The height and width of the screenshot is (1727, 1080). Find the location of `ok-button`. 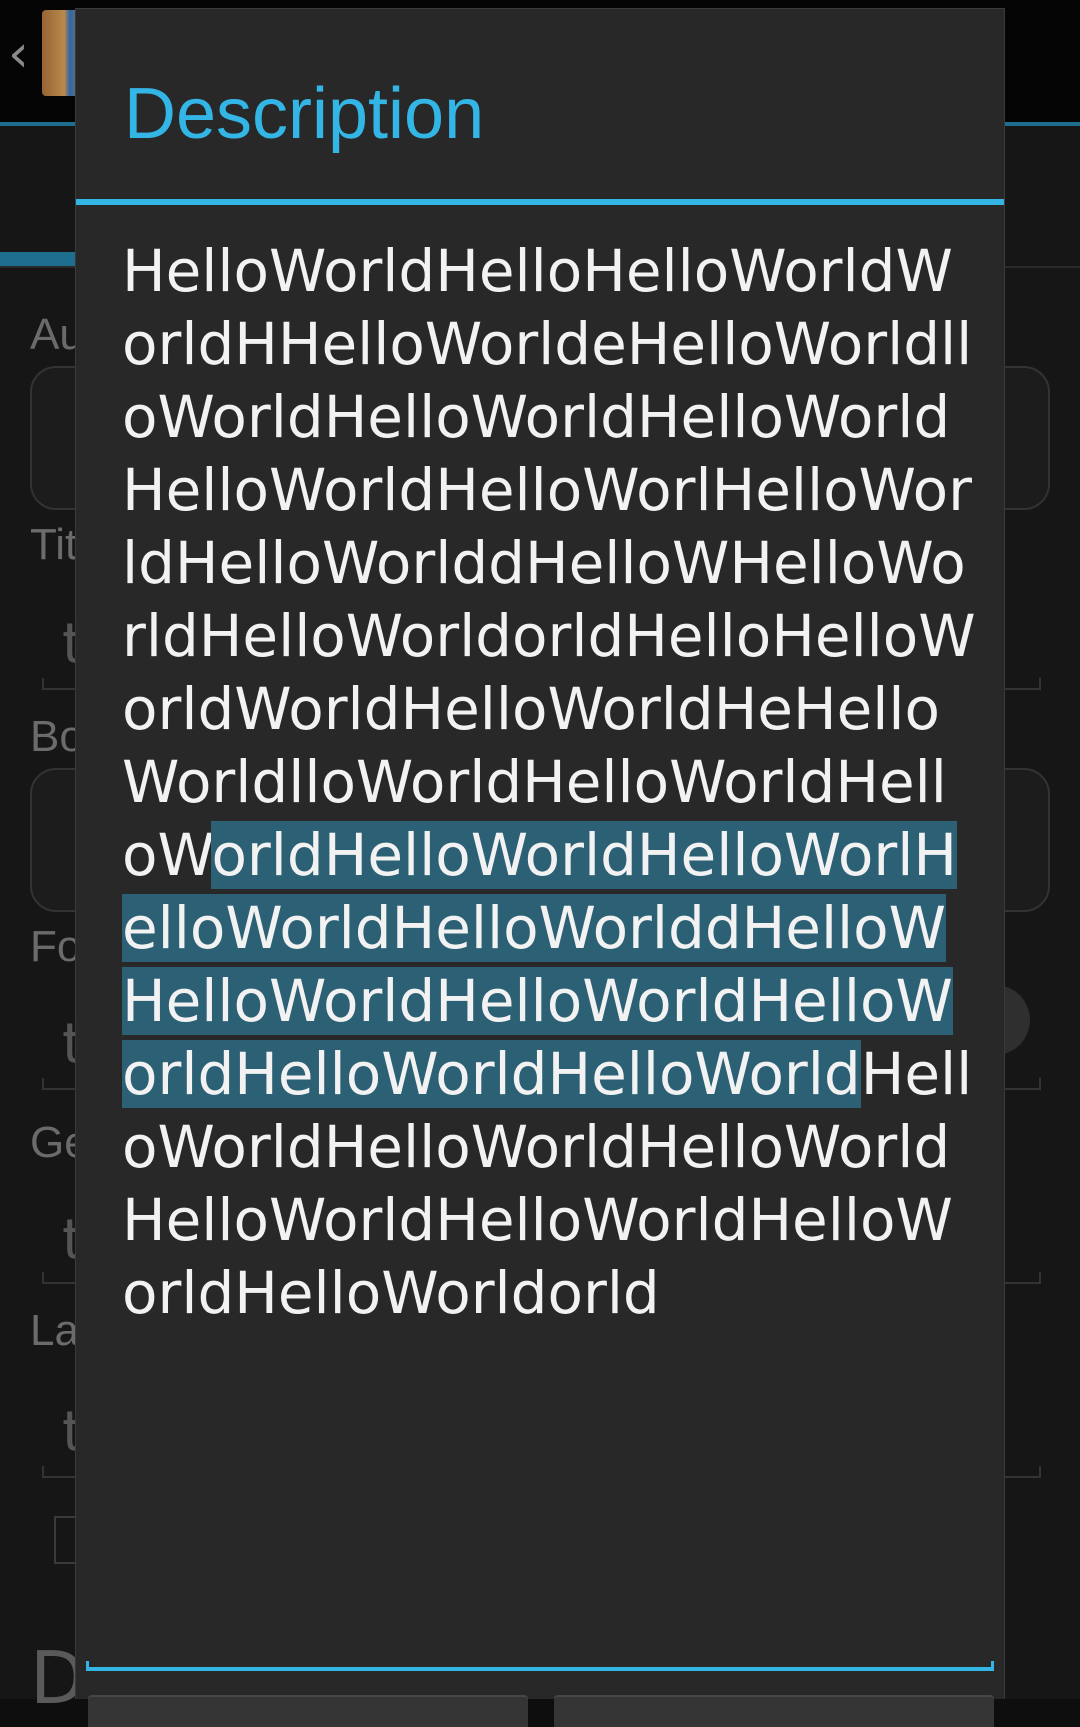

ok-button is located at coordinates (774, 1711).